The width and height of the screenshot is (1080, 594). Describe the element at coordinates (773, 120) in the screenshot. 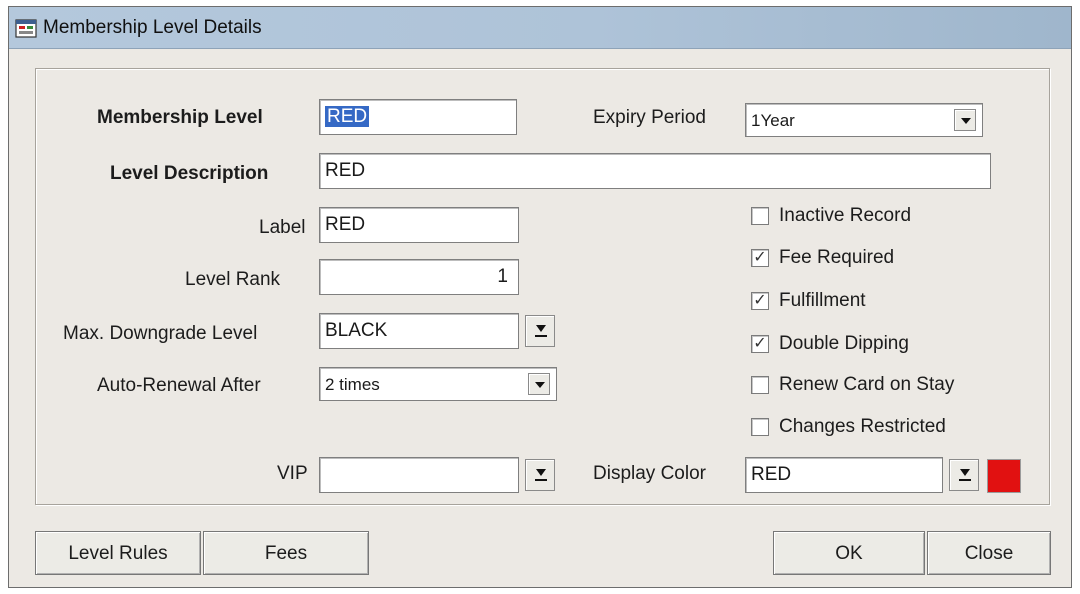

I see `expiry-period-value: 1Year` at that location.